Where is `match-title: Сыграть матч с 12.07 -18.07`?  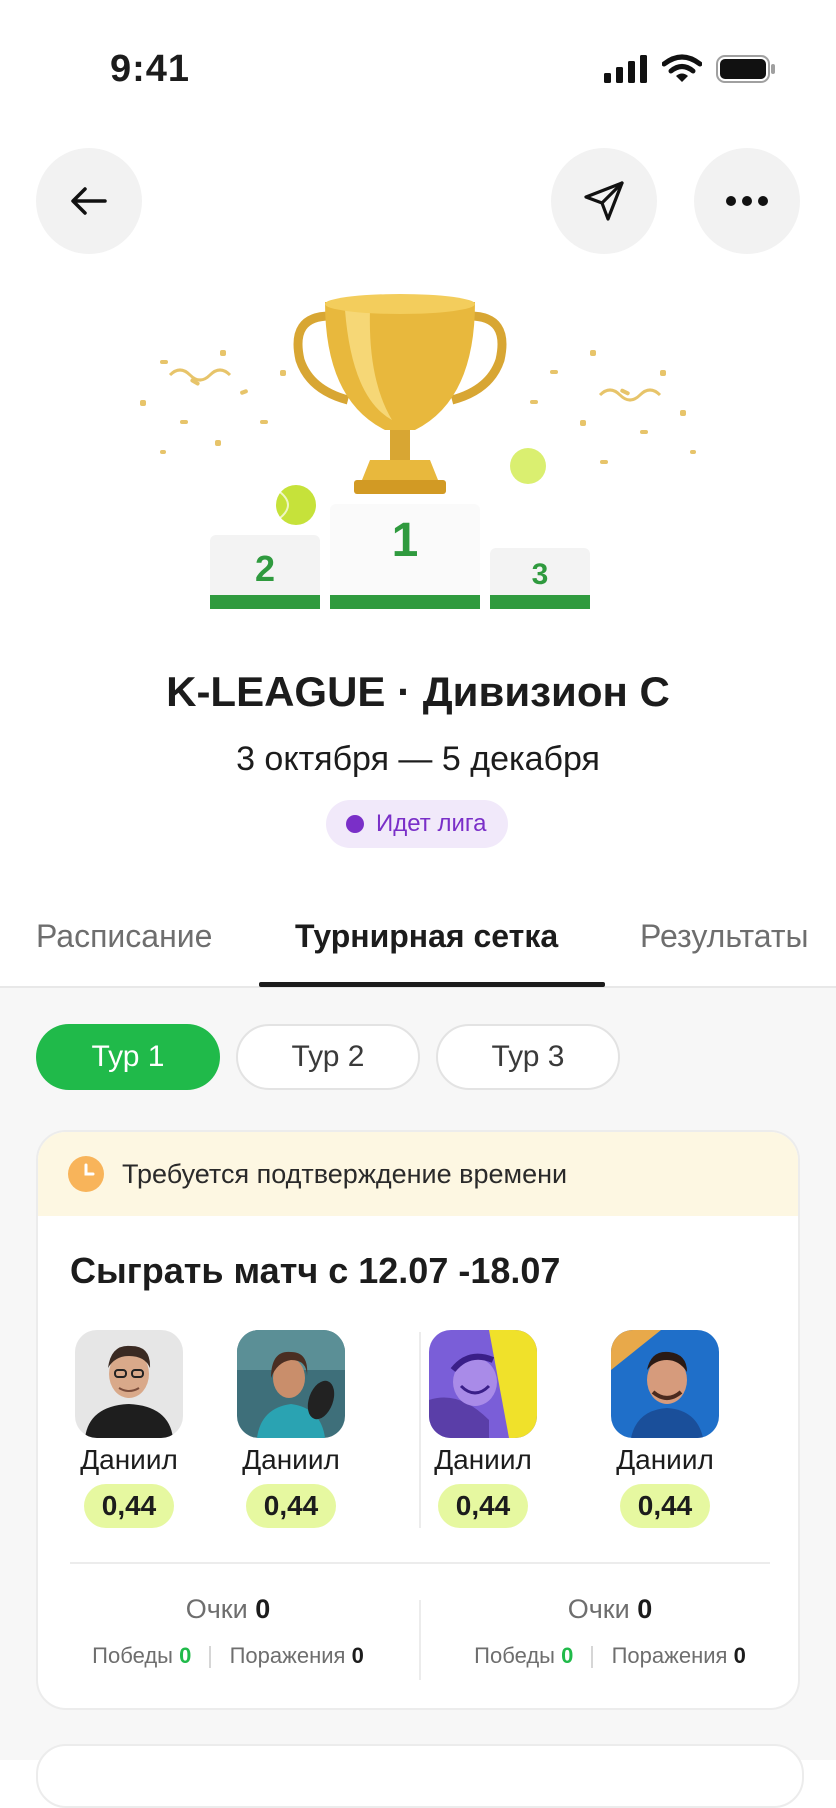
match-title: Сыграть матч с 12.07 -18.07 is located at coordinates (315, 1270).